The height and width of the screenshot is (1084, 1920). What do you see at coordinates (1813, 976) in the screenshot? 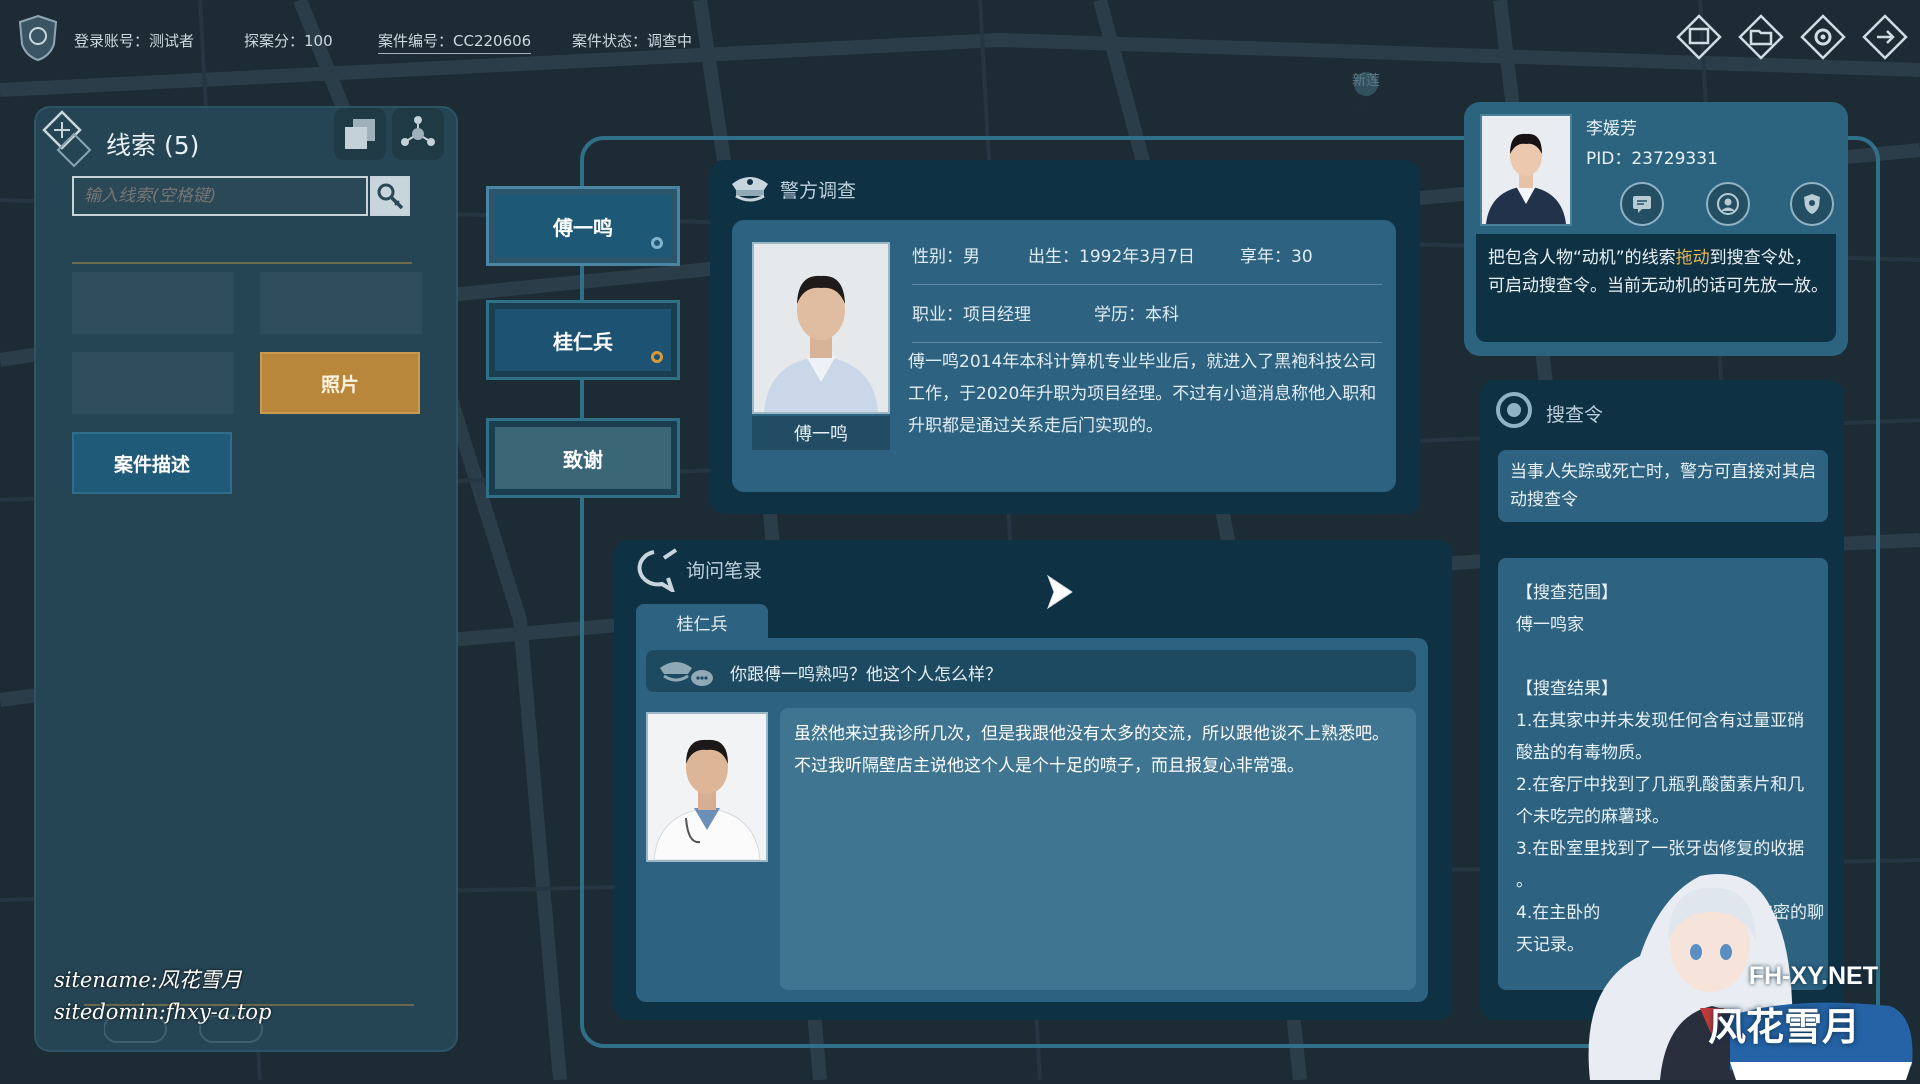
I see `mascot-brand-en: FH-XY.NET` at bounding box center [1813, 976].